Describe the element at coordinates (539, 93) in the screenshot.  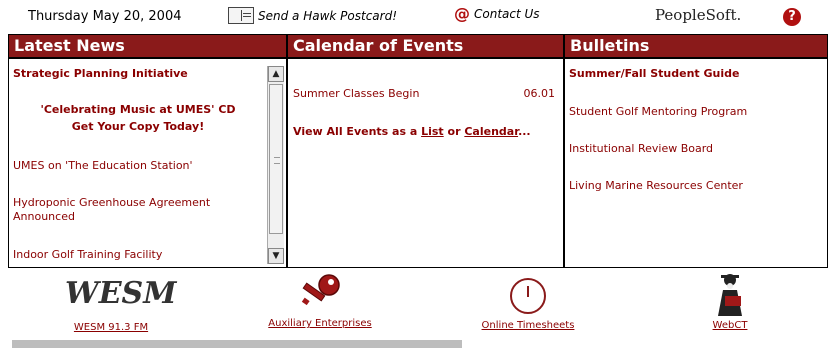
I see `event-date: 06.01` at that location.